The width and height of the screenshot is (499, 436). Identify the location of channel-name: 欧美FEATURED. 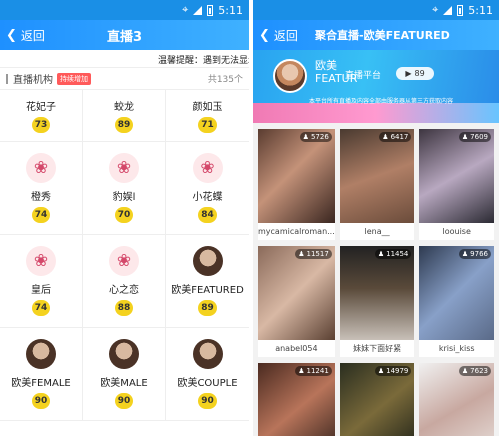
(207, 290).